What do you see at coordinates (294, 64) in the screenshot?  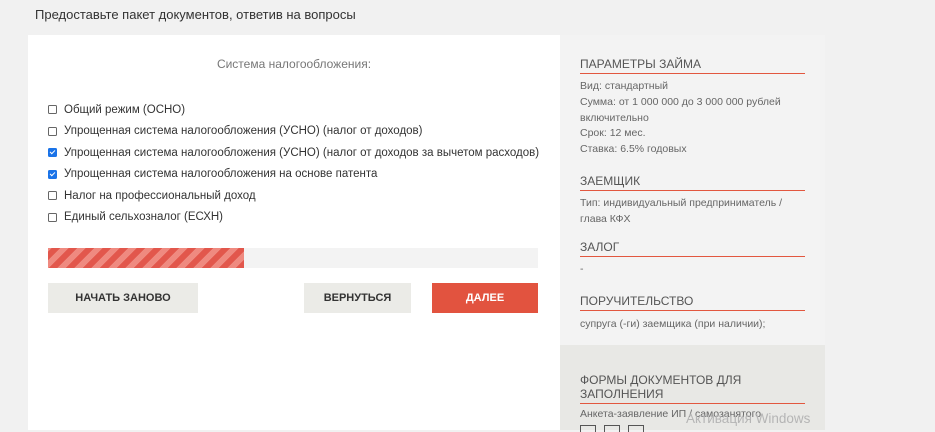 I see `section-title: Система налогообложения:` at bounding box center [294, 64].